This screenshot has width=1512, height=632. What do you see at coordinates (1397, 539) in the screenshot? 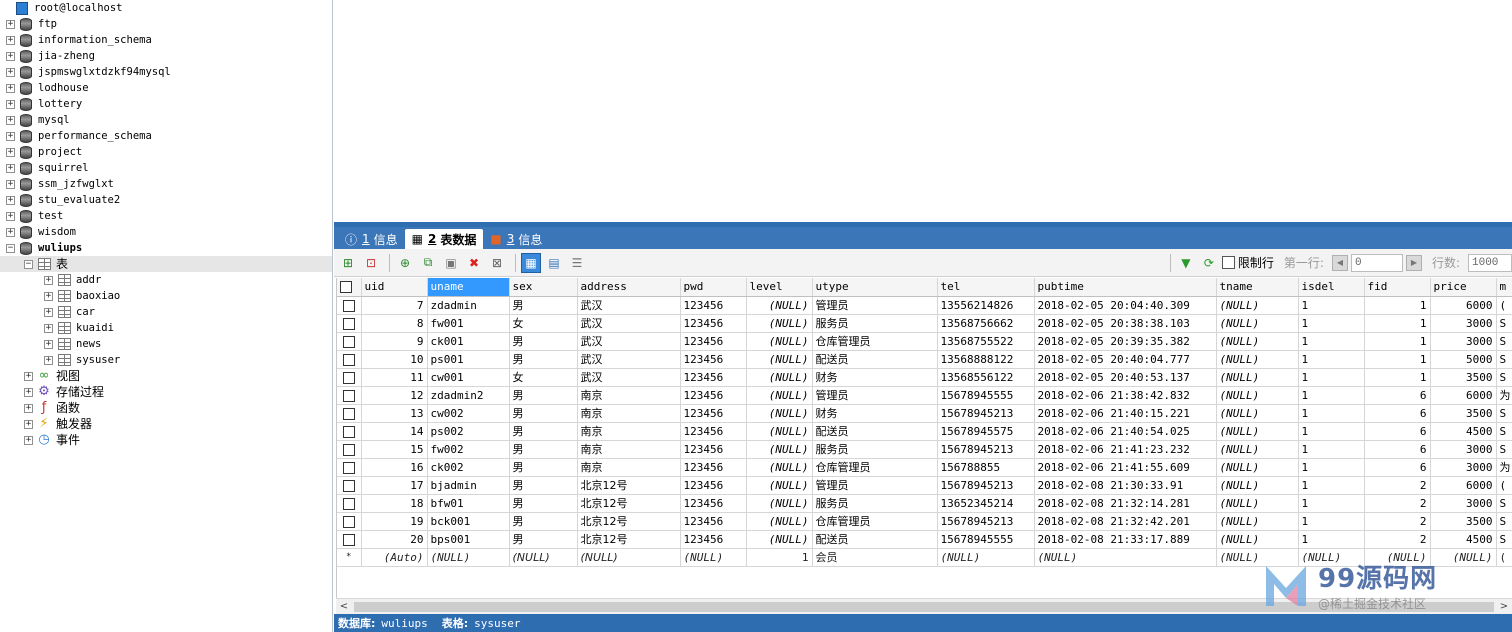
I see `cell-fid: 2` at bounding box center [1397, 539].